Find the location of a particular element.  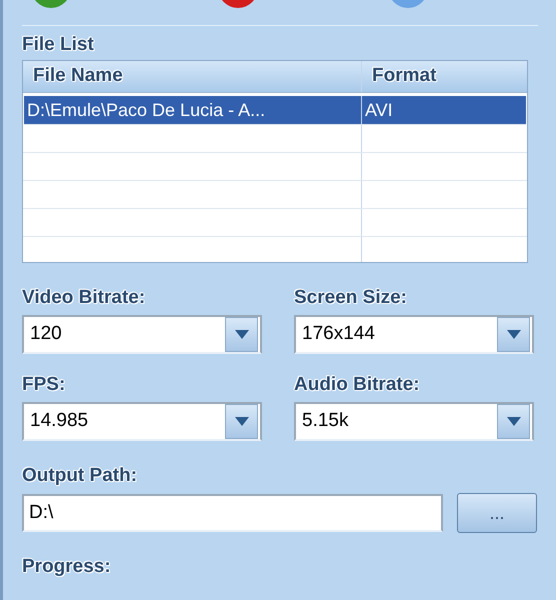

column-header: File Name is located at coordinates (78, 76).